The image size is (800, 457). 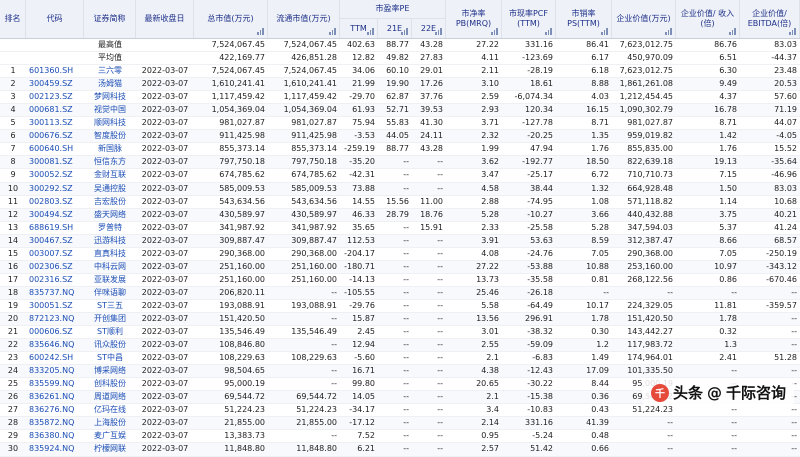 I want to click on column-header-pe_22e: 22E, so click(x=429, y=28).